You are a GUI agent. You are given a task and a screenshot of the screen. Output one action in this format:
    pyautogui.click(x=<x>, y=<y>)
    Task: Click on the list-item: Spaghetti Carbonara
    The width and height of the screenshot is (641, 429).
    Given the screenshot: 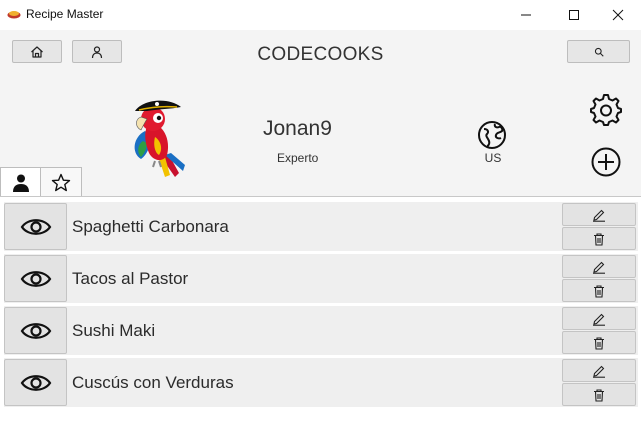 What is the action you would take?
    pyautogui.click(x=321, y=226)
    